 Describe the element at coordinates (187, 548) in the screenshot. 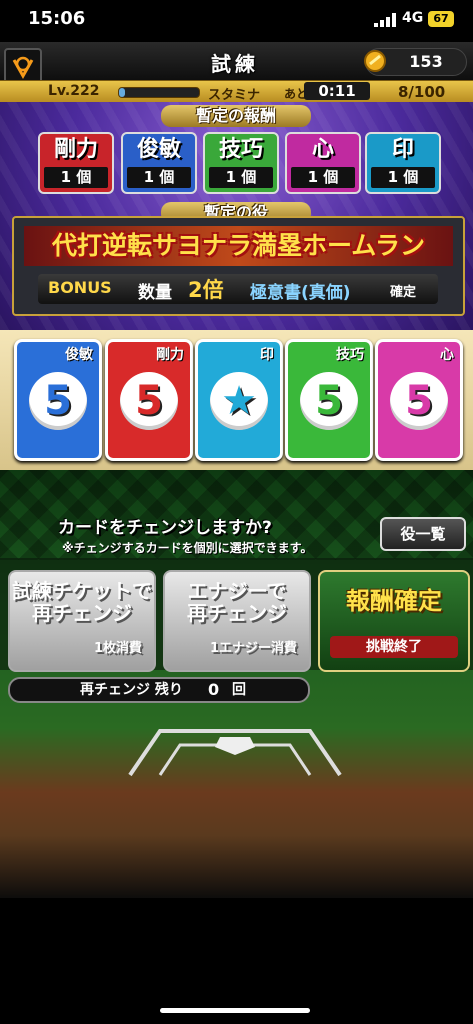

I see `change-note: ※チェンジするカードを個別に選択できます。` at that location.